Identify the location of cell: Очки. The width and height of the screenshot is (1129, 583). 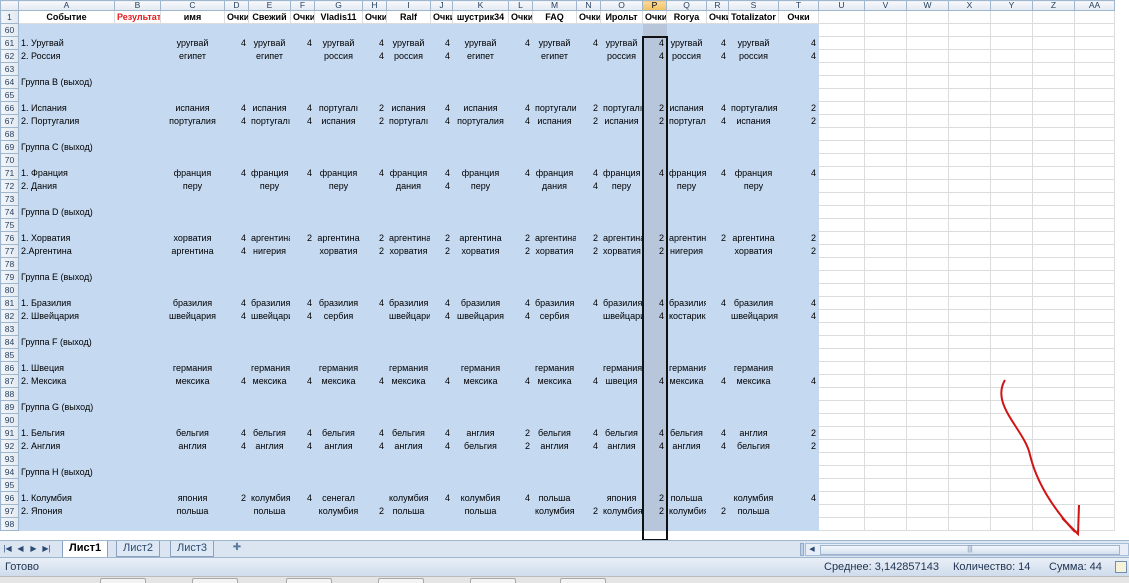
(520, 17).